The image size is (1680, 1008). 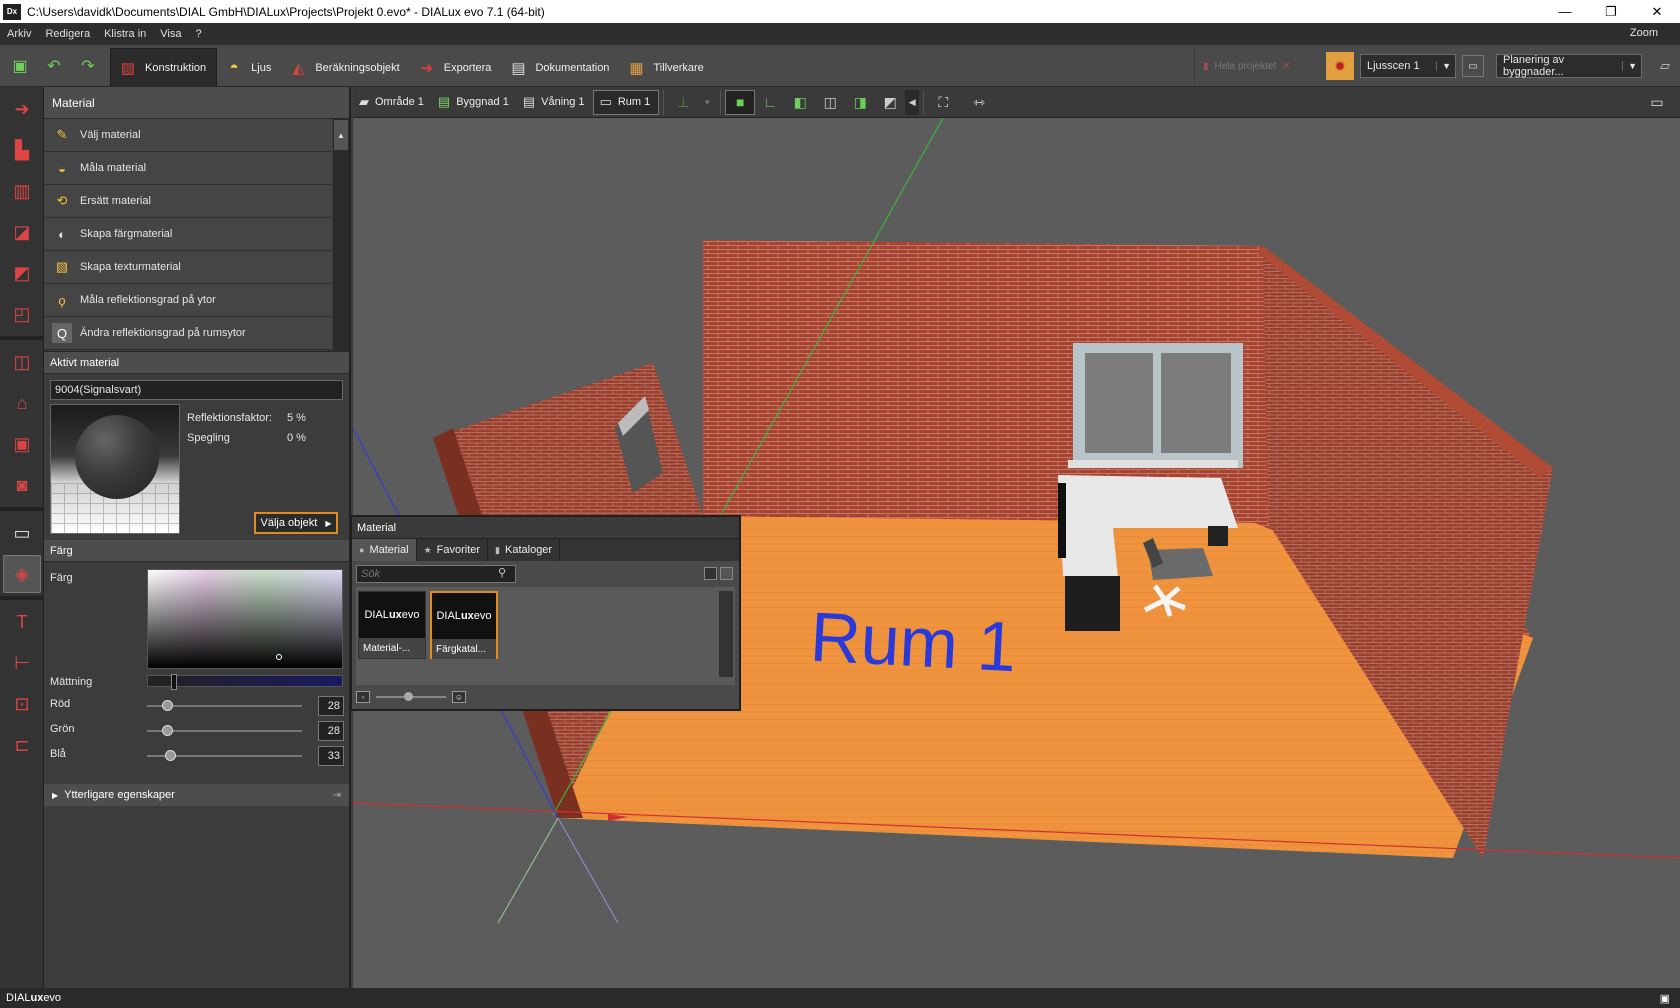 I want to click on zoom-menu: Zoom, so click(x=1644, y=33).